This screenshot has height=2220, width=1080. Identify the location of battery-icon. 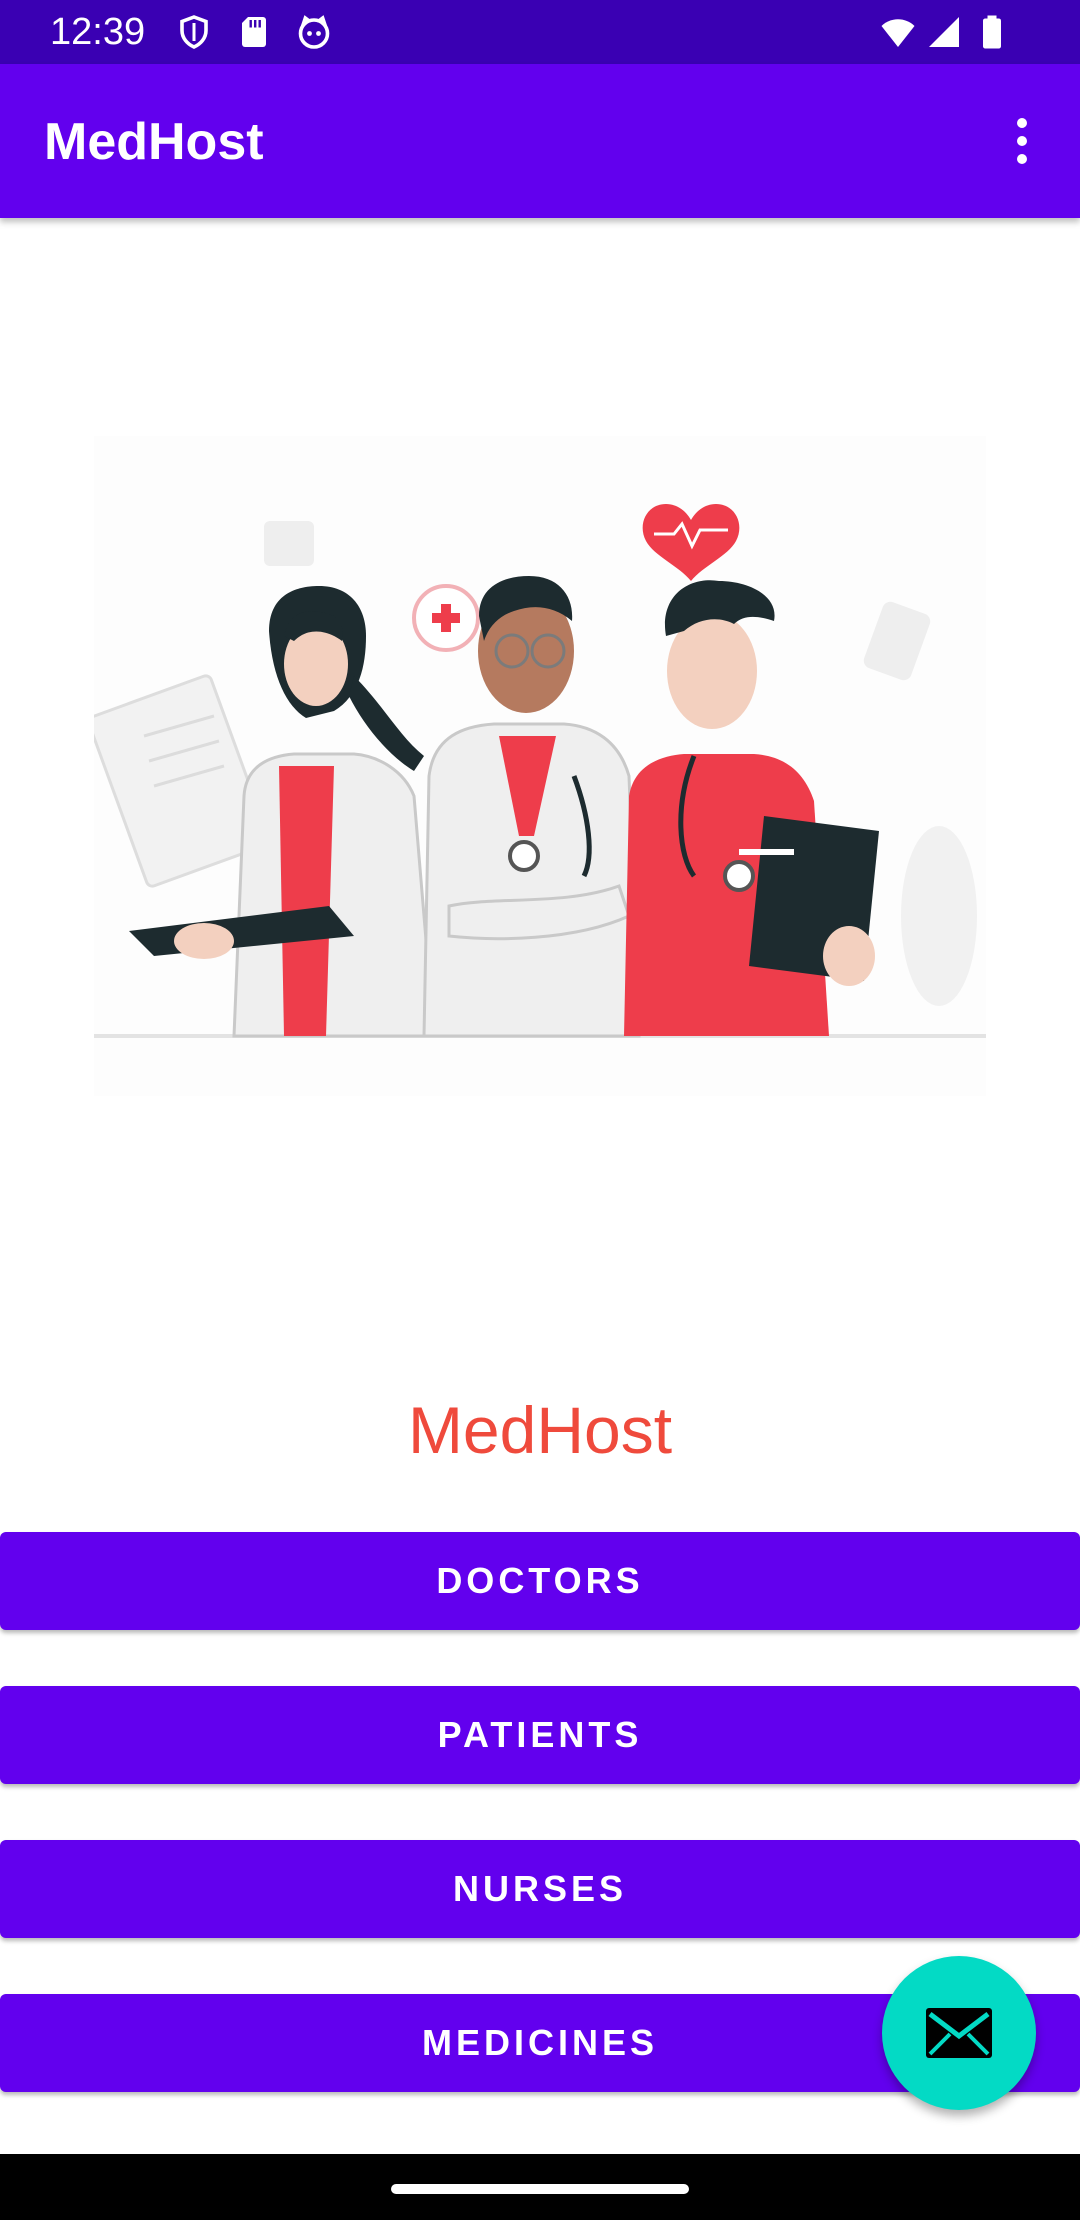
(992, 32).